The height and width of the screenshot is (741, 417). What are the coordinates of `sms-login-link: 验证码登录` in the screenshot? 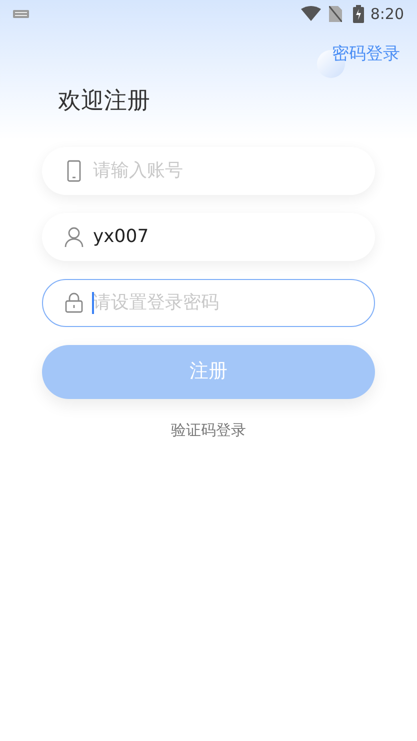 It's located at (208, 429).